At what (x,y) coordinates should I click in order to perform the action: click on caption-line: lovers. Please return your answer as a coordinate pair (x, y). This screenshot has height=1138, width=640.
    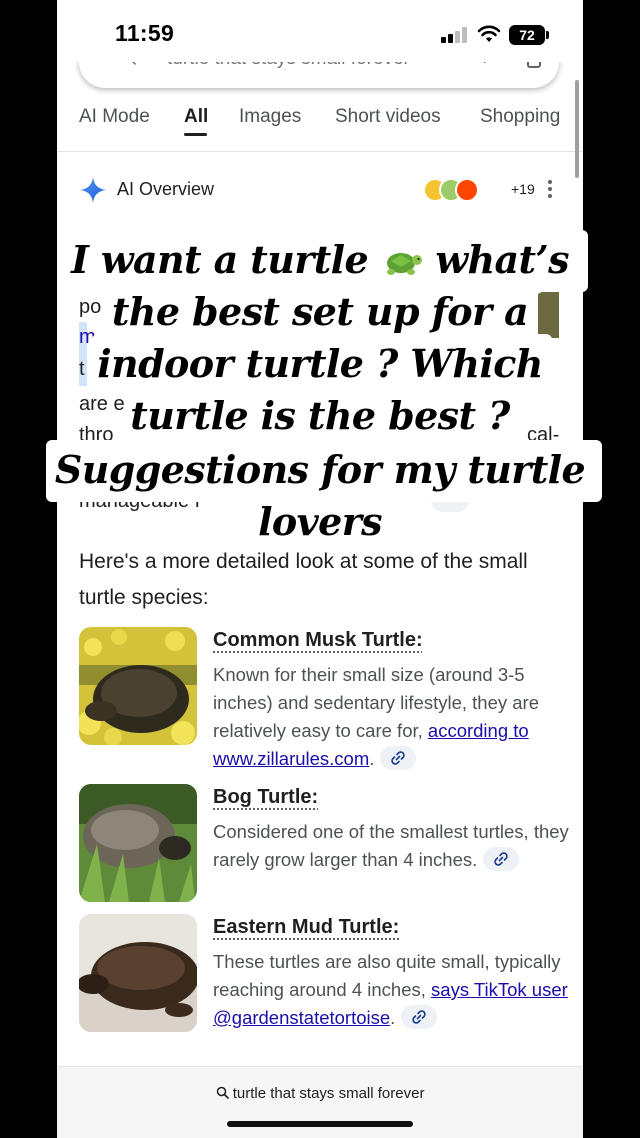
    Looking at the image, I should click on (320, 521).